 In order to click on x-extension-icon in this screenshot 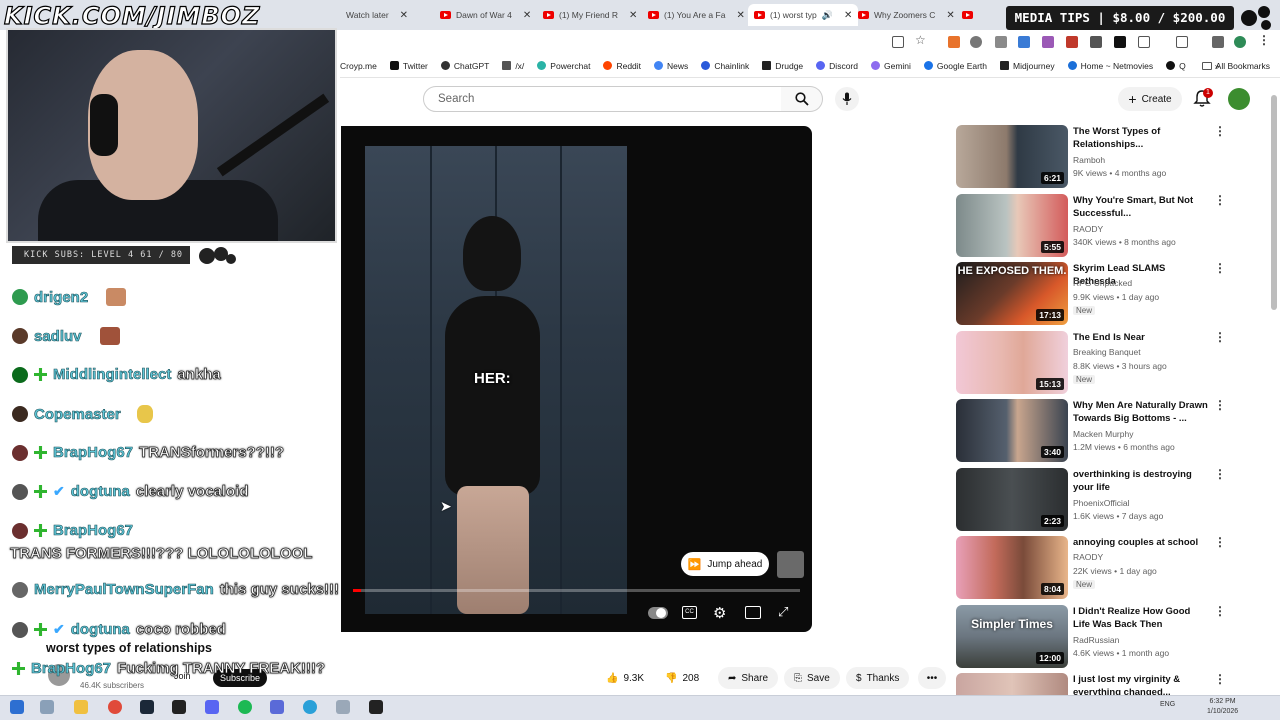, I will do `click(1120, 42)`.